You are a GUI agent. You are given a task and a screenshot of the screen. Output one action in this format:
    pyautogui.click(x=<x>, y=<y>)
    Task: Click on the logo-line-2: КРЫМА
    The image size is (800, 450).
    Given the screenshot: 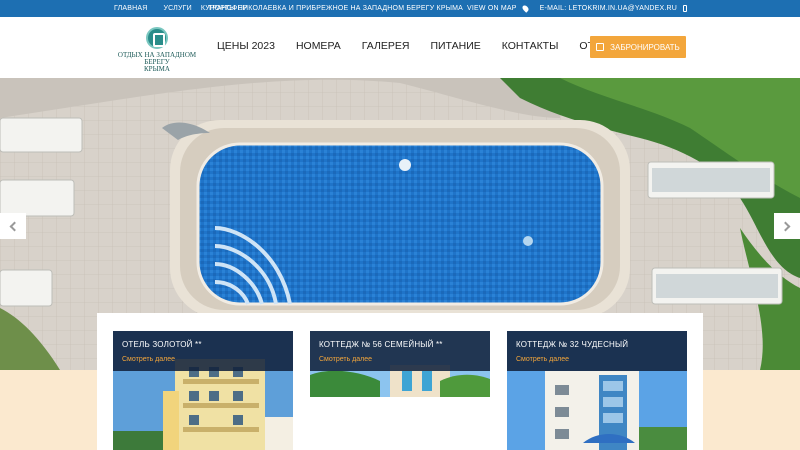 What is the action you would take?
    pyautogui.click(x=157, y=69)
    